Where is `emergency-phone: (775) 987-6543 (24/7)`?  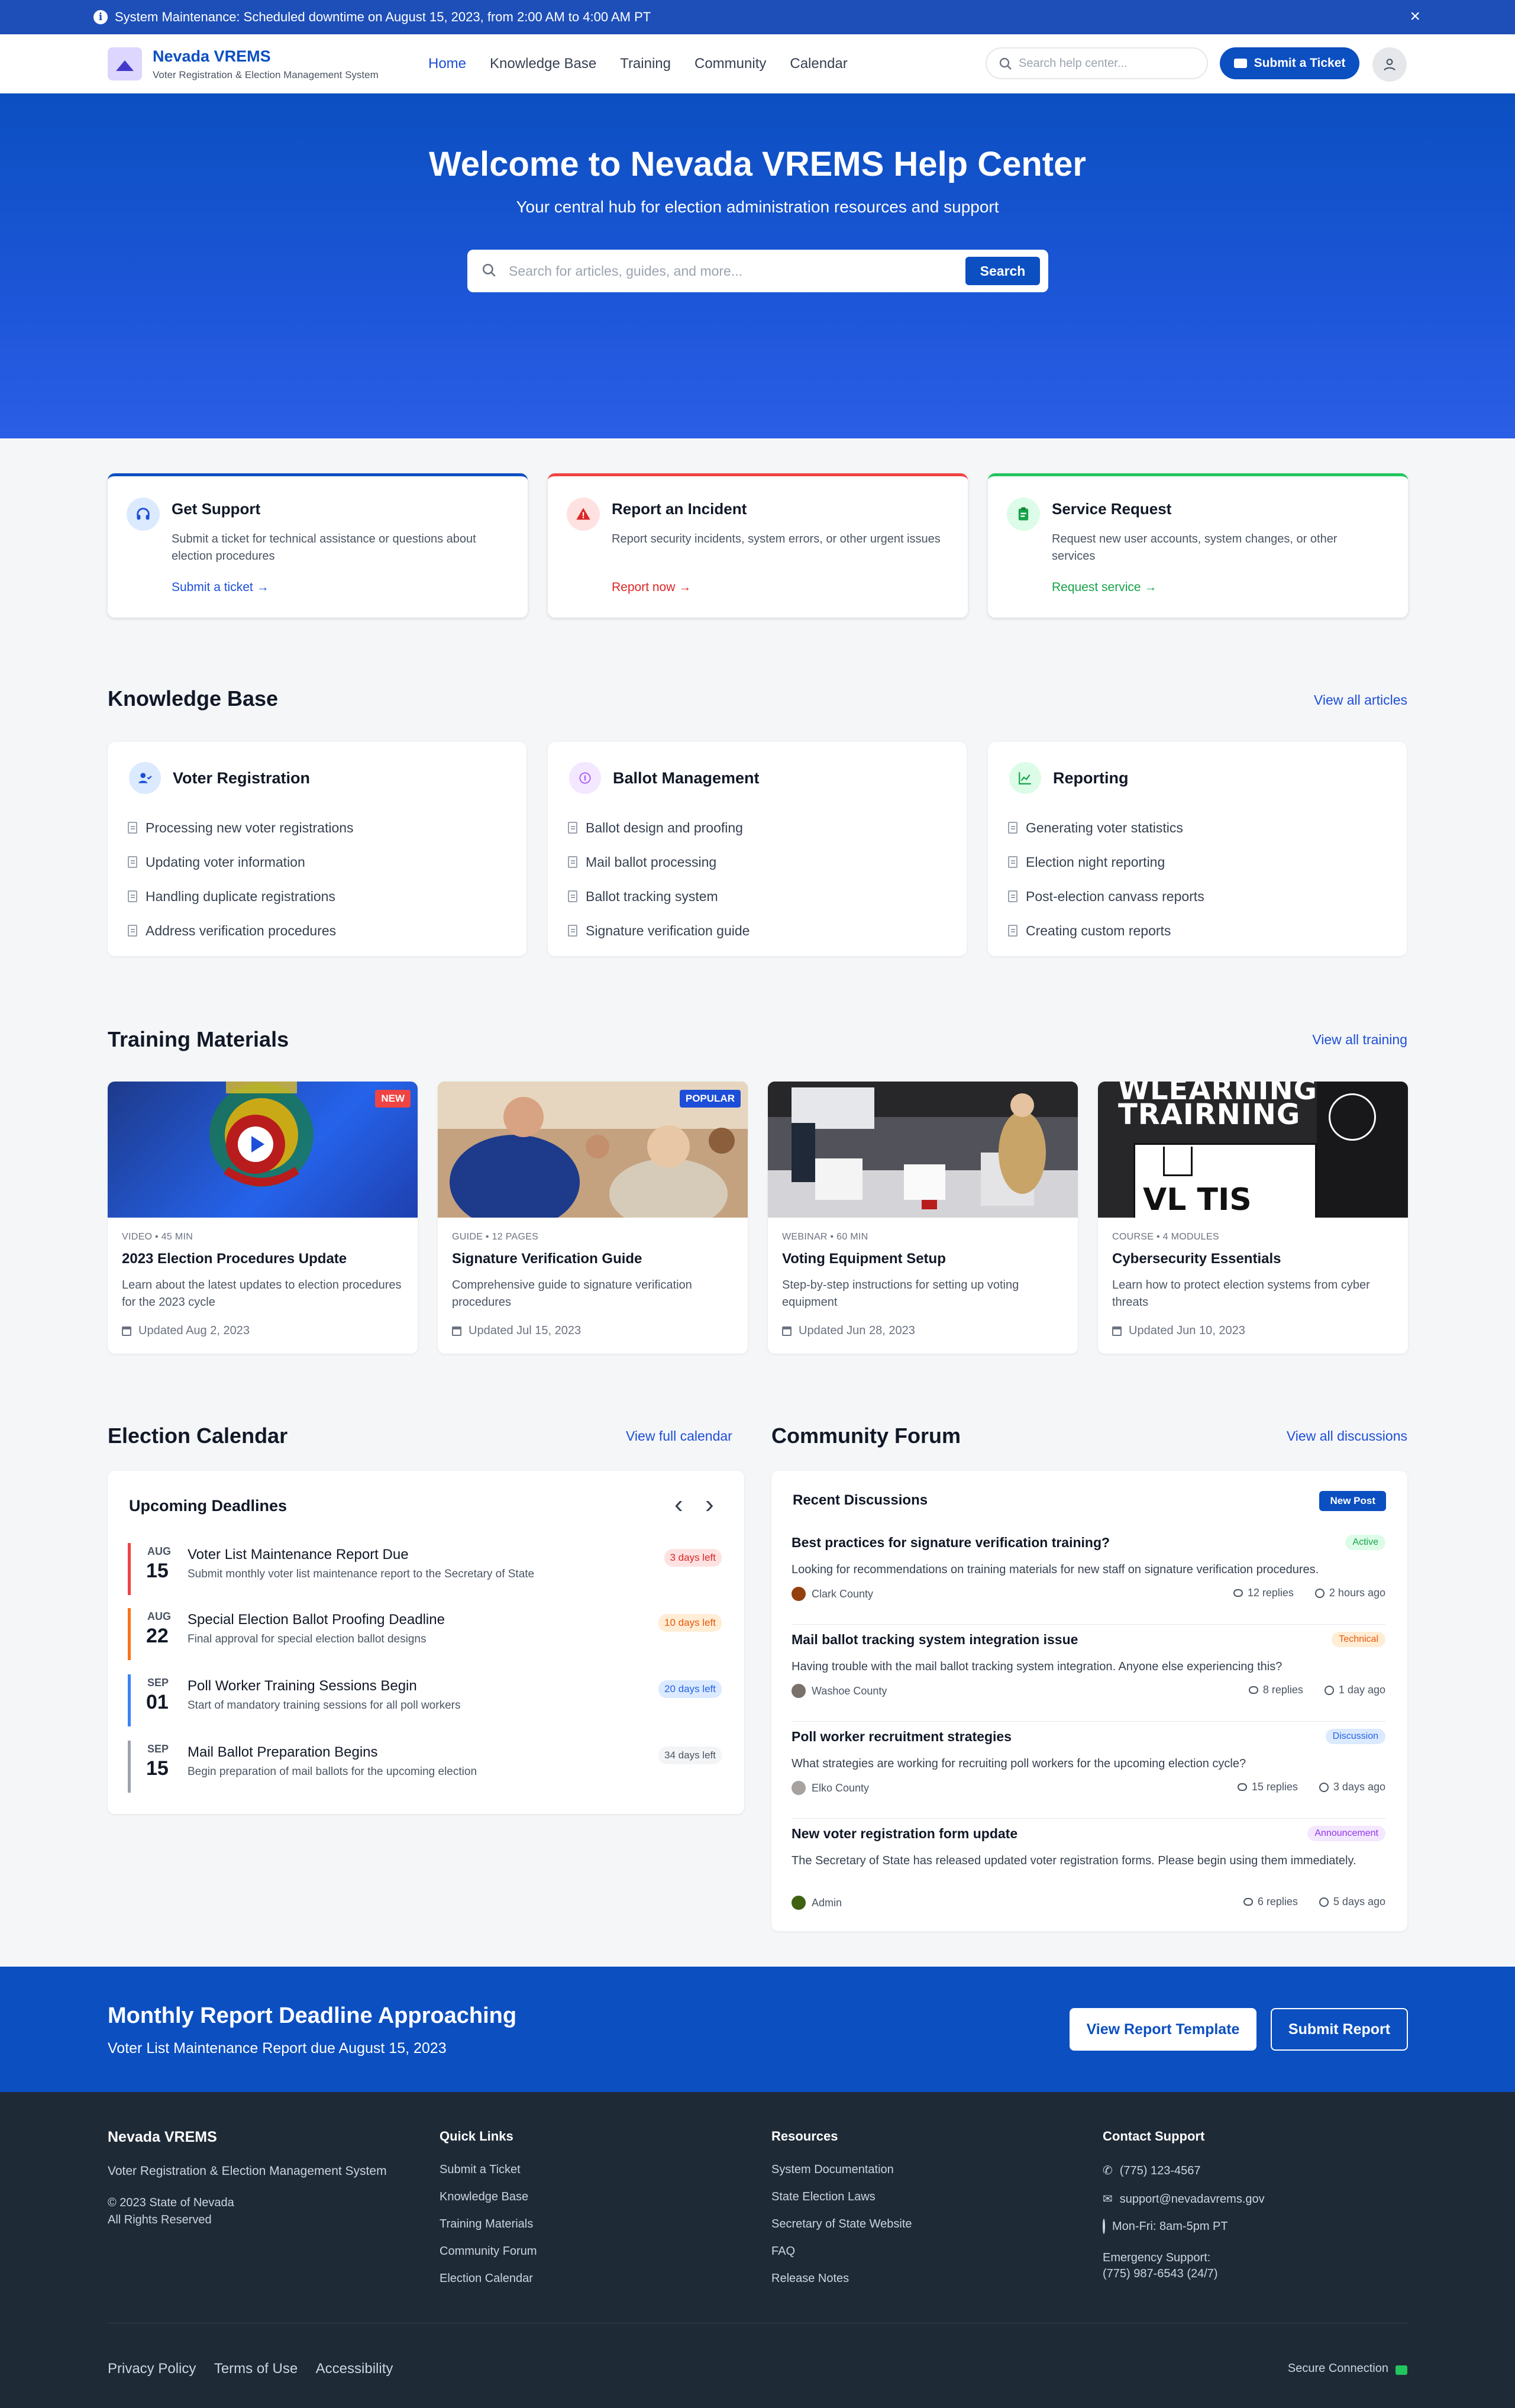
emergency-phone: (775) 987-6543 (24/7) is located at coordinates (1184, 2274).